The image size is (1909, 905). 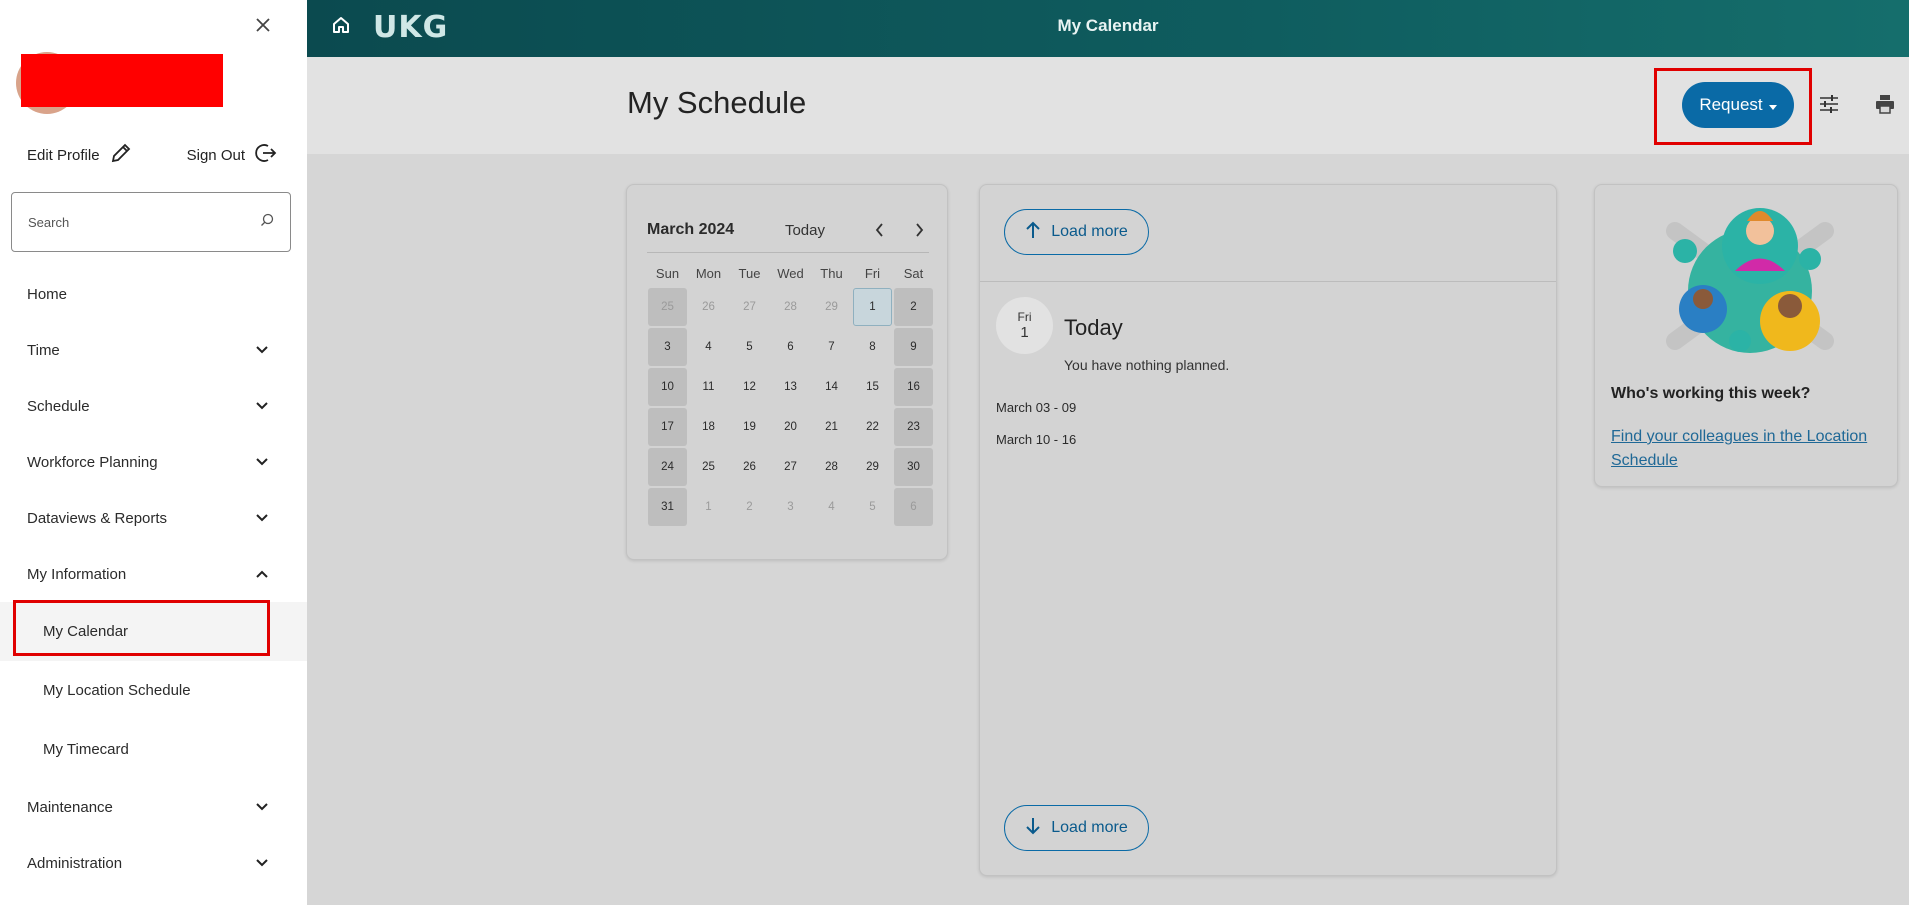 What do you see at coordinates (913, 467) in the screenshot?
I see `calendar-day: 30` at bounding box center [913, 467].